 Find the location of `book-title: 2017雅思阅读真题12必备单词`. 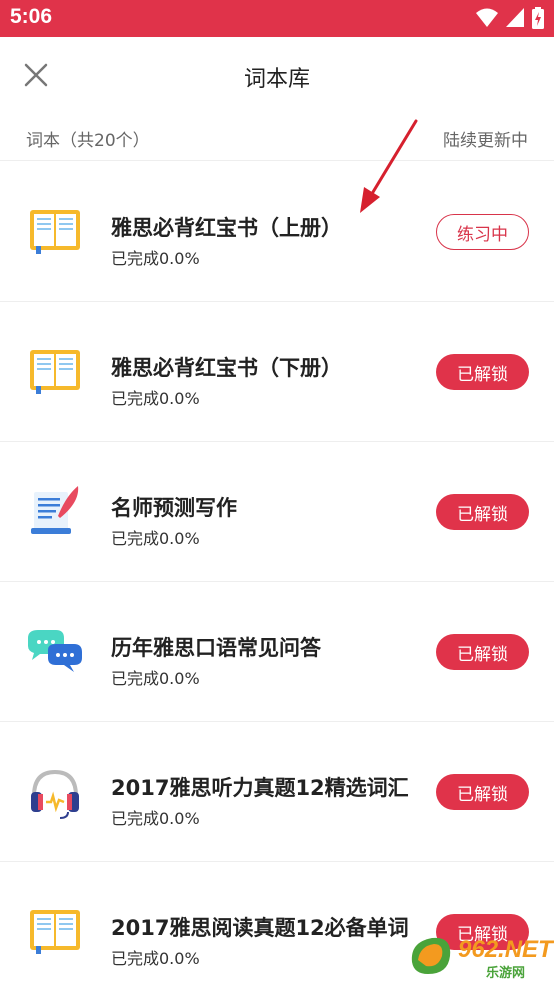

book-title: 2017雅思阅读真题12必备单词 is located at coordinates (260, 928).